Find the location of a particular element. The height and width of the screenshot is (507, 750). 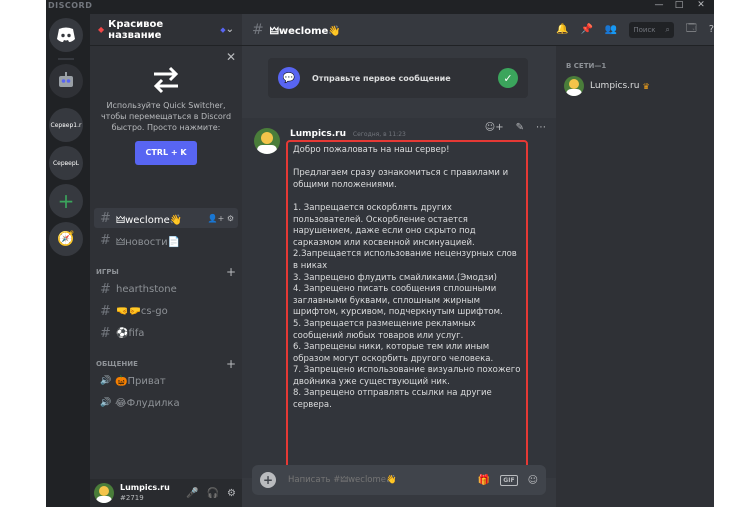

channel-label: ⚽fifa is located at coordinates (130, 333).